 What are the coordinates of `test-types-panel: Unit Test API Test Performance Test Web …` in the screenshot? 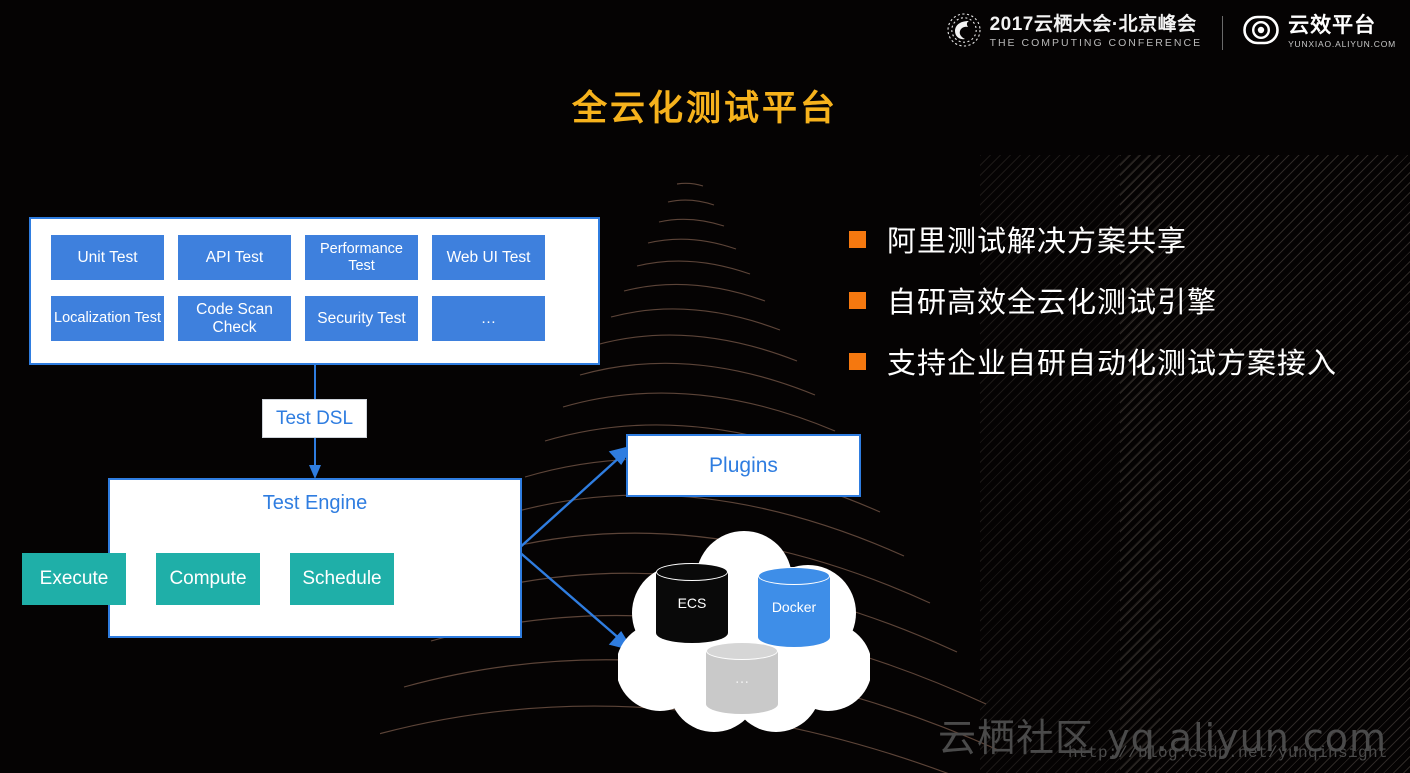 It's located at (314, 291).